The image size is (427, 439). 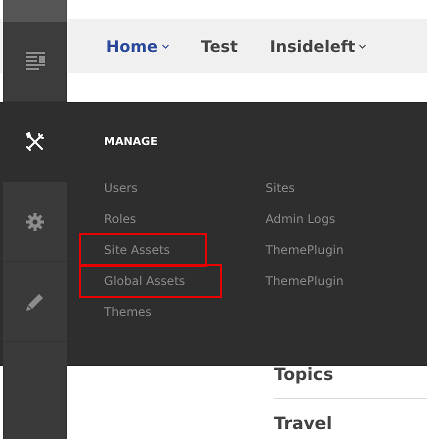 I want to click on list-icon, so click(x=35, y=61).